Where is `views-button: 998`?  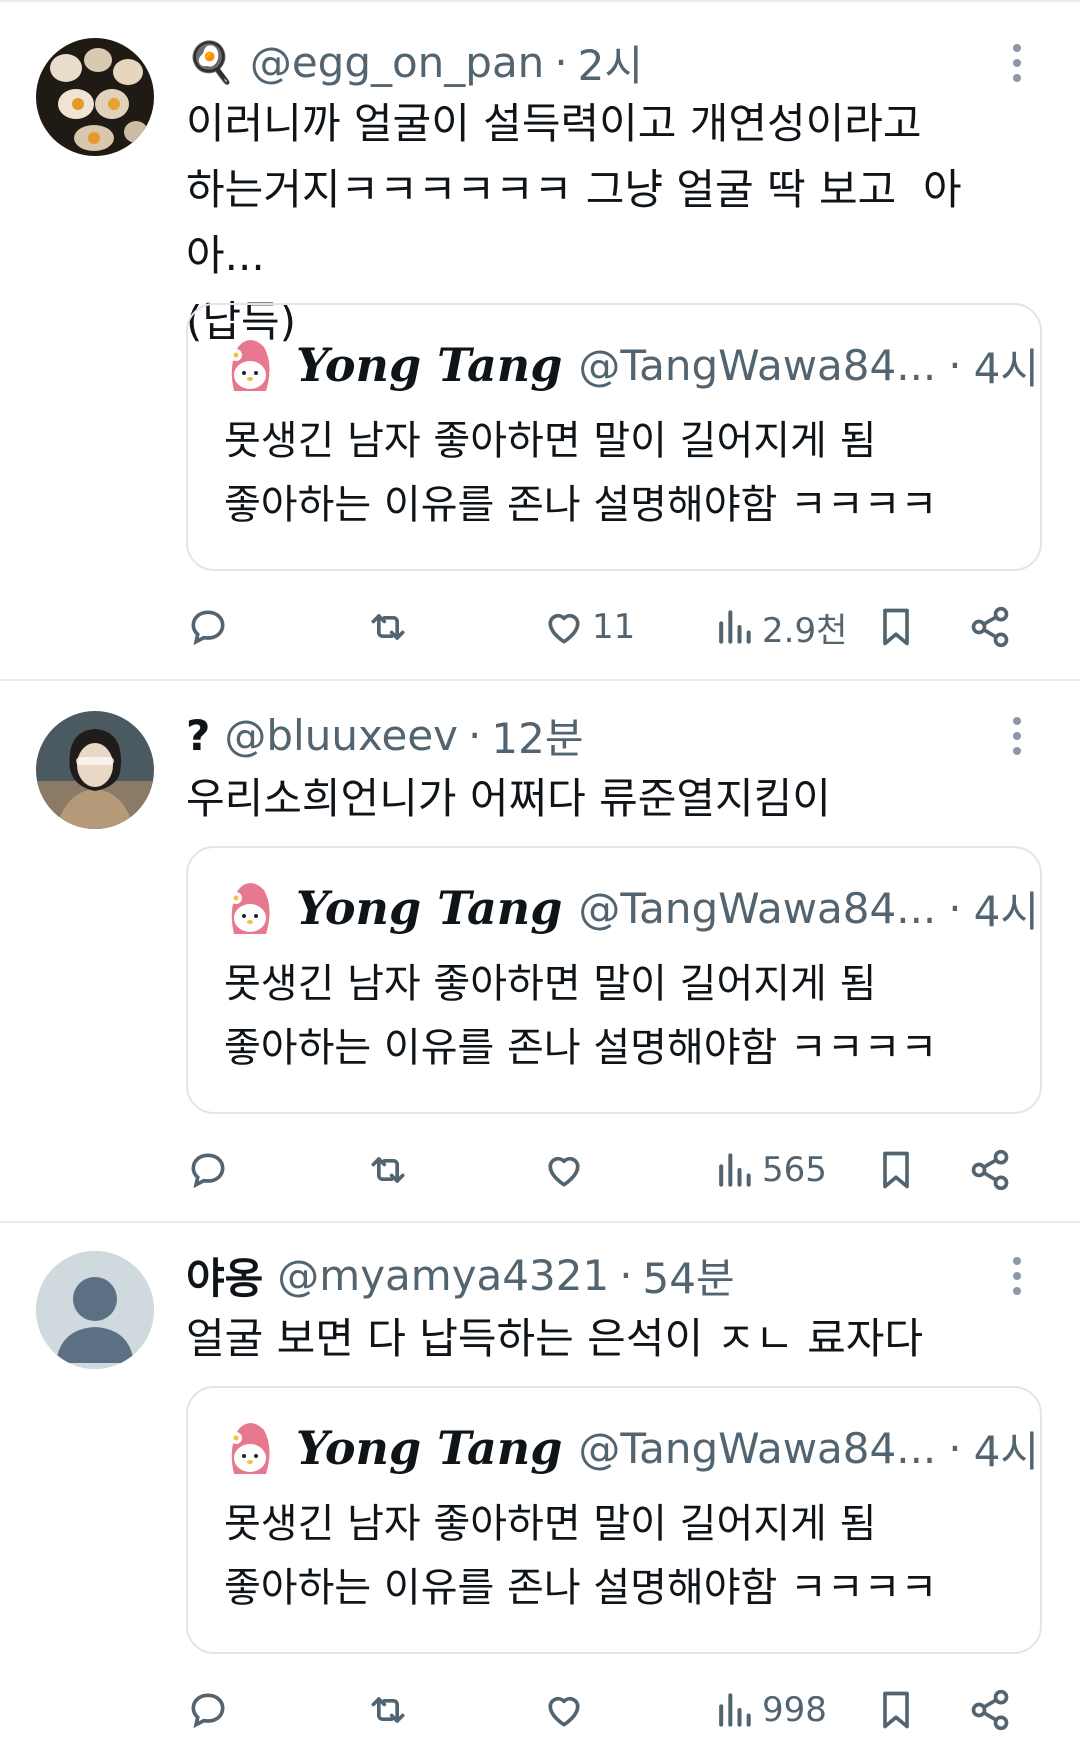
views-button: 998 is located at coordinates (769, 1710).